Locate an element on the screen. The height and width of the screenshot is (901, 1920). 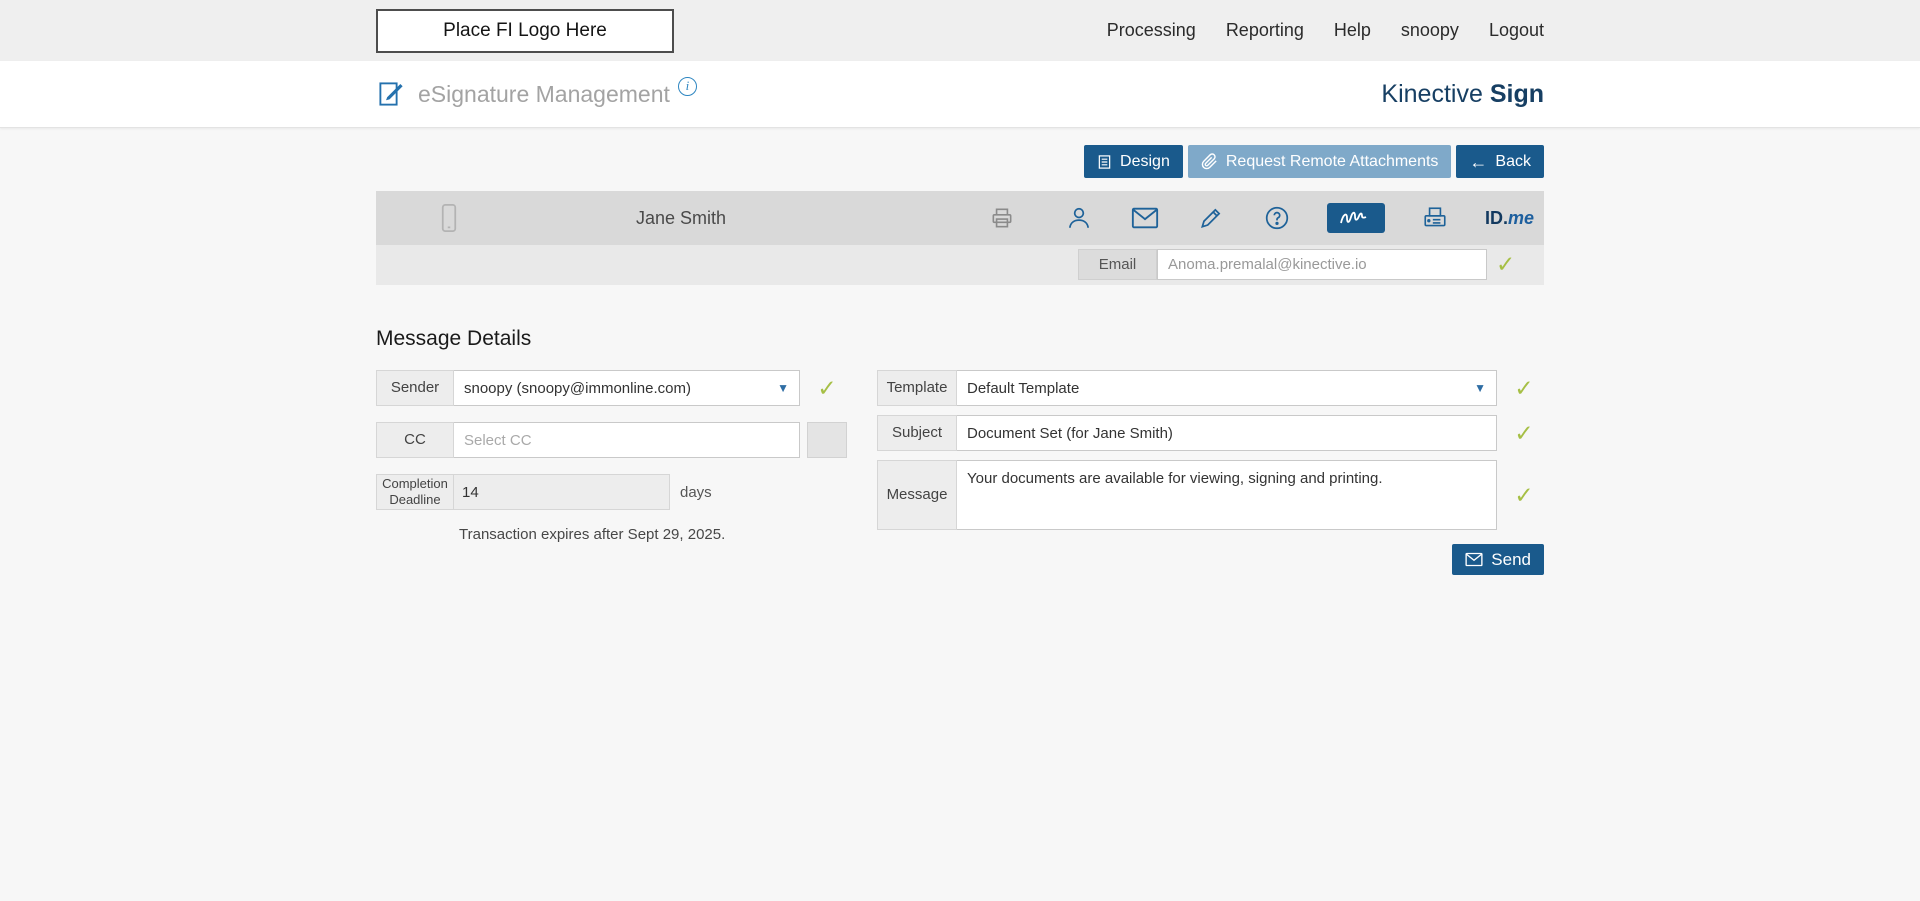
page-title: eSignature Management is located at coordinates (544, 93).